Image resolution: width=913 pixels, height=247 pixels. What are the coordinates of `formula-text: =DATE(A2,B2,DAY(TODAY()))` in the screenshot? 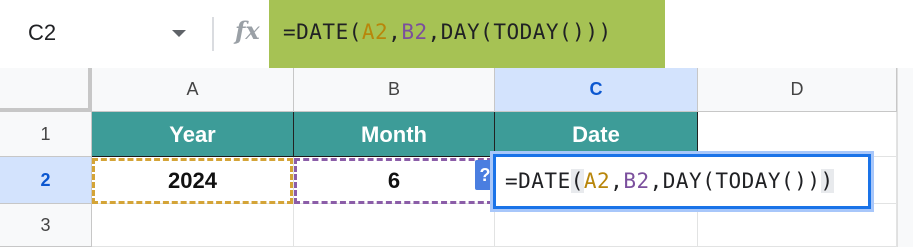 It's located at (447, 32).